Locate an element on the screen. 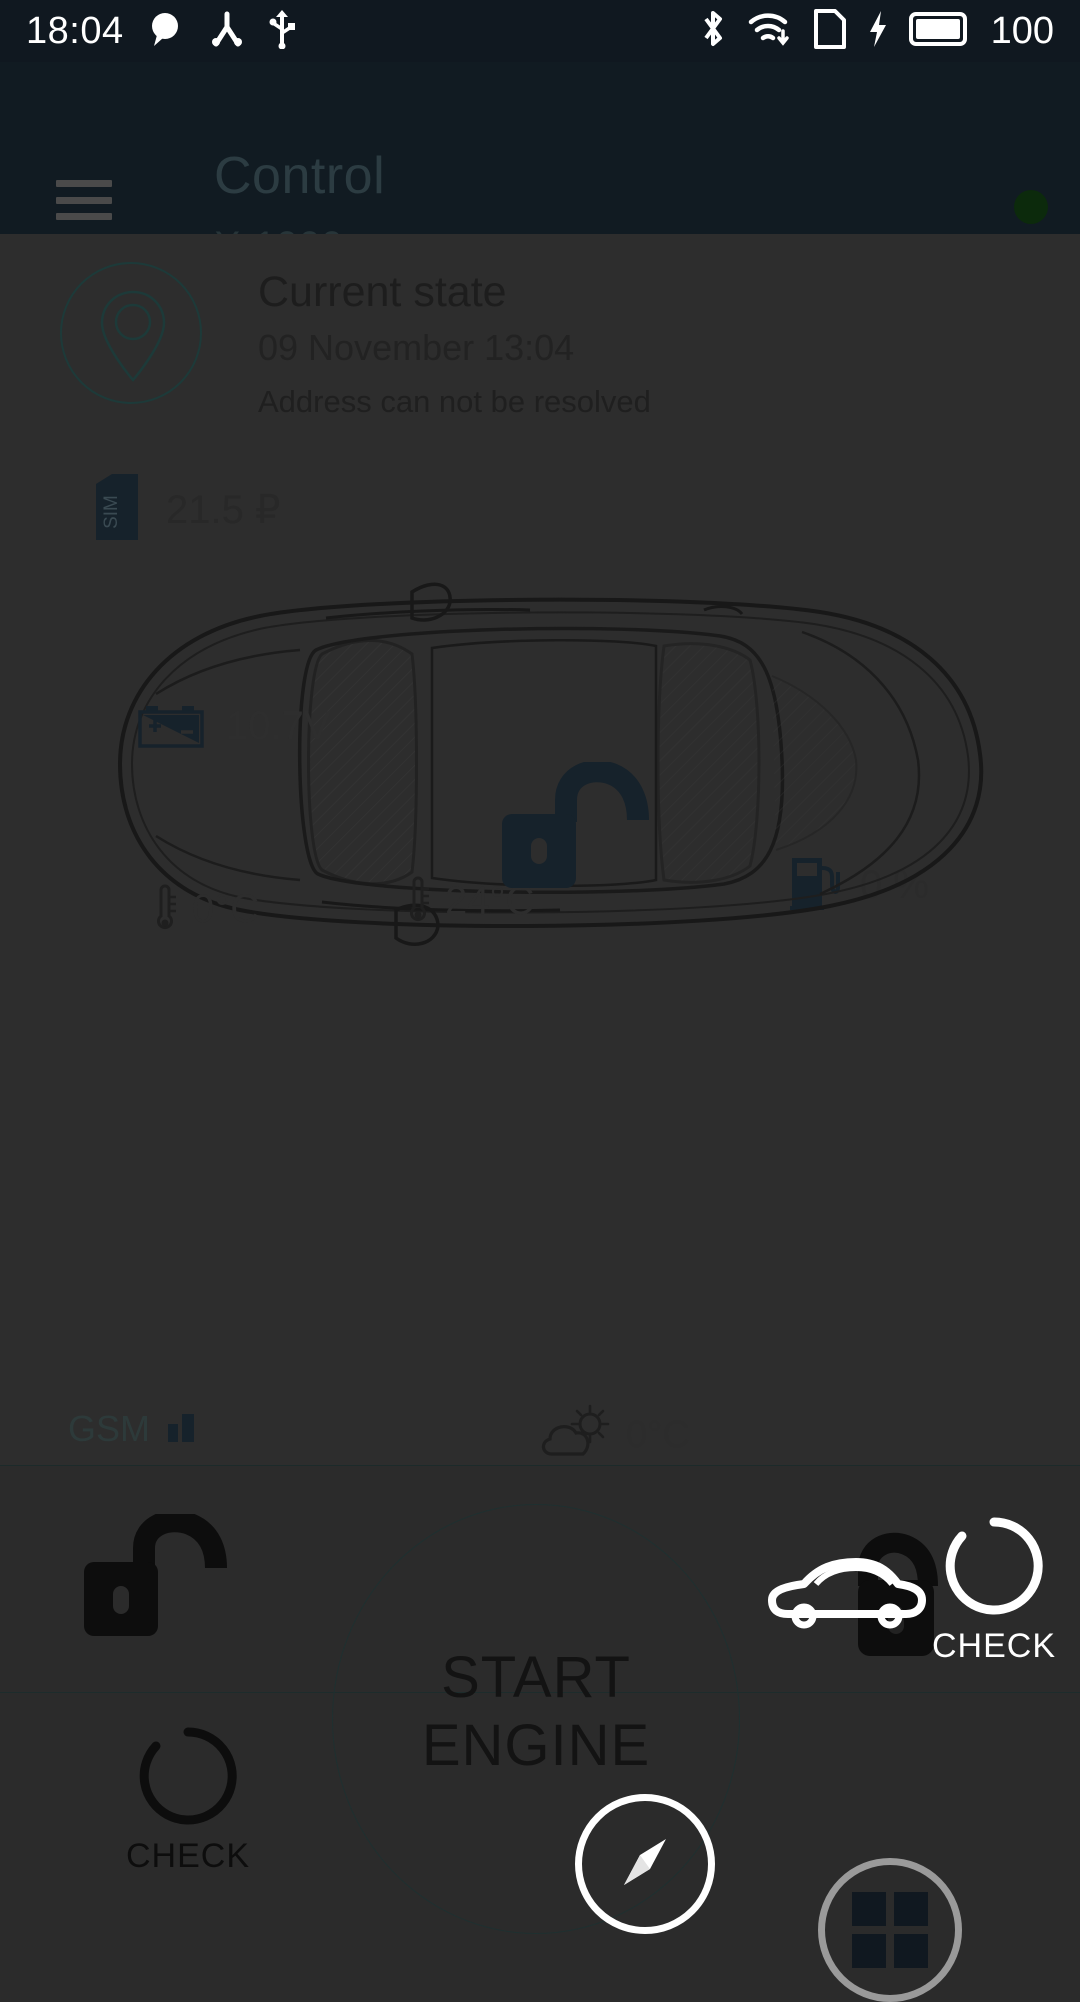 Image resolution: width=1080 pixels, height=2002 pixels. battery-voltage-value: 10.7V is located at coordinates (278, 726).